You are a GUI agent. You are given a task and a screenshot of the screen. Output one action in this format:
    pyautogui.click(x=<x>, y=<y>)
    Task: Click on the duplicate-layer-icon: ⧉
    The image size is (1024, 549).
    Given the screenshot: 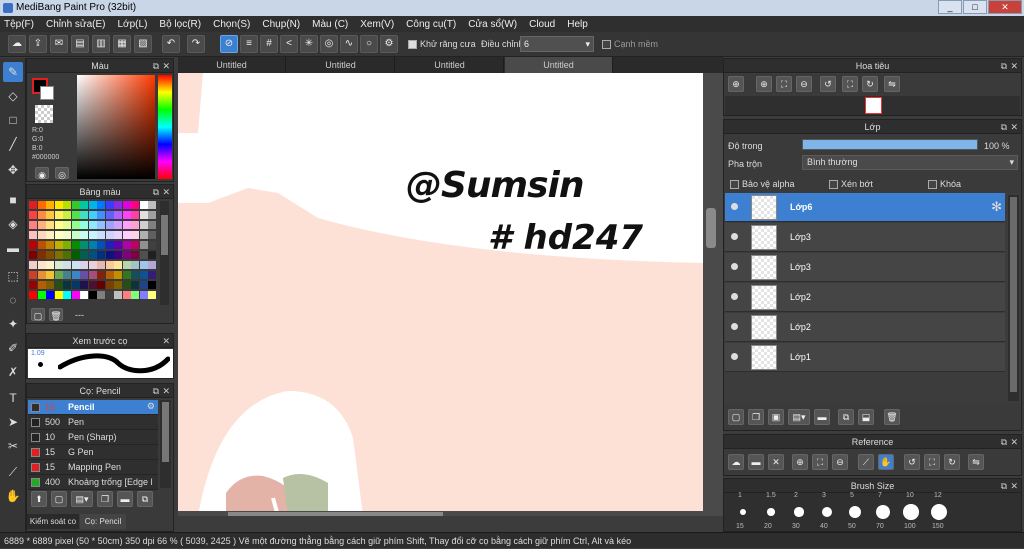 What is the action you would take?
    pyautogui.click(x=846, y=417)
    